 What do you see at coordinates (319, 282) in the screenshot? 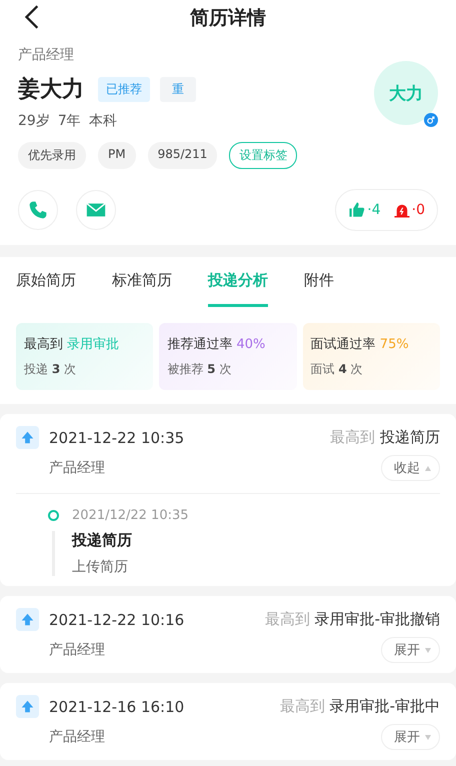
I see `tab: 附件` at bounding box center [319, 282].